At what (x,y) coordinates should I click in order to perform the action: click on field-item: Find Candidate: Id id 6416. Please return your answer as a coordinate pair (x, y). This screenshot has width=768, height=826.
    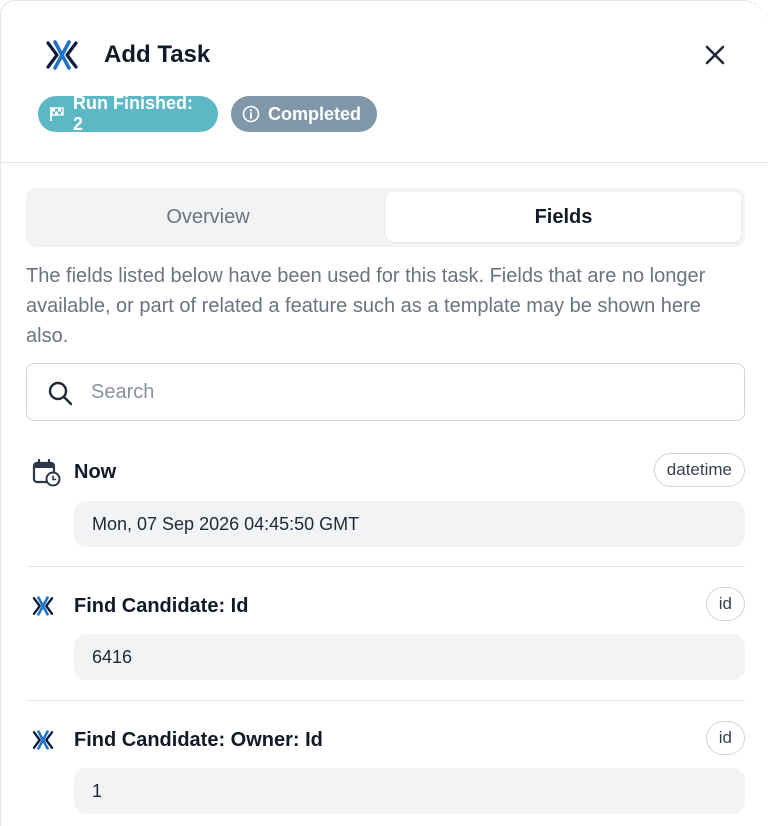
    Looking at the image, I should click on (385, 637).